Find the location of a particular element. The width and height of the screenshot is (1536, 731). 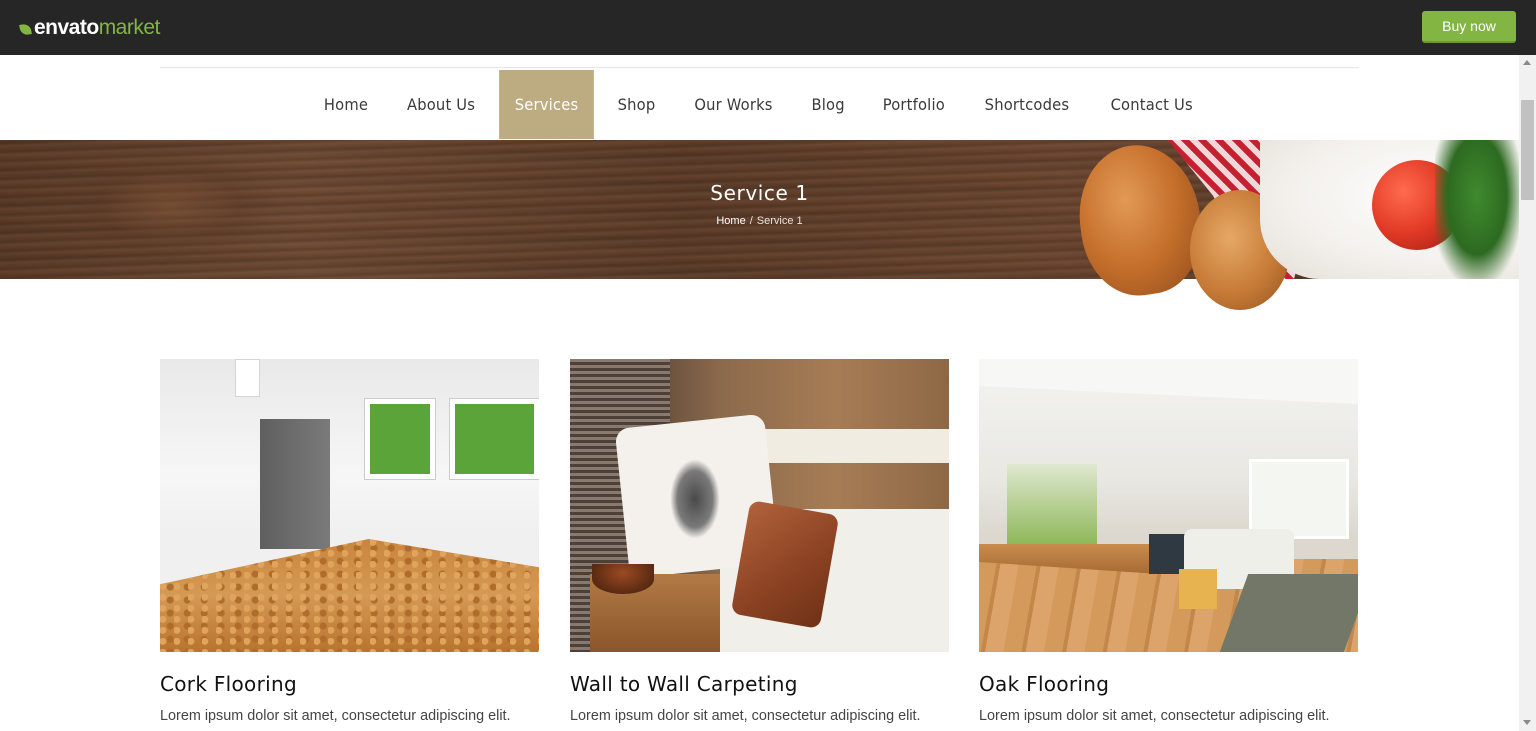

nav-item-contact-us: Contact Us is located at coordinates (1152, 104).